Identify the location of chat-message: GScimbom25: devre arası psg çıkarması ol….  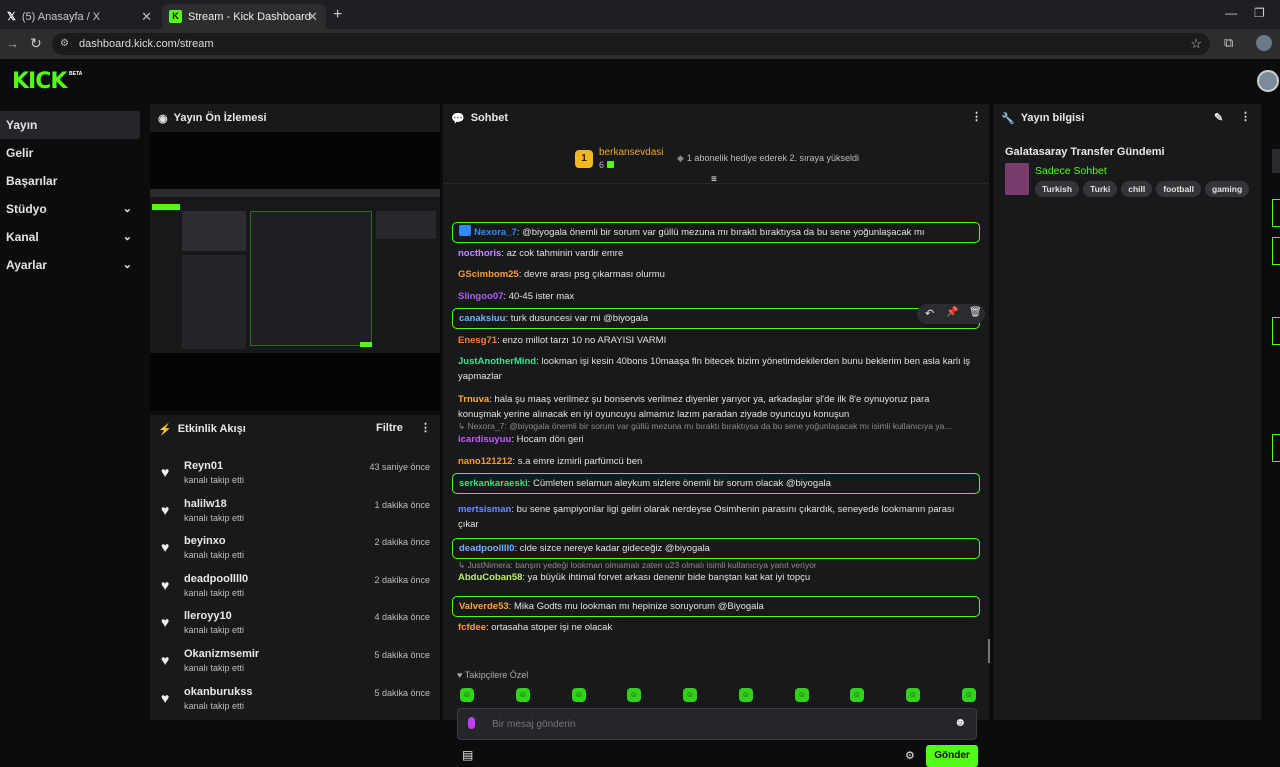
(716, 274).